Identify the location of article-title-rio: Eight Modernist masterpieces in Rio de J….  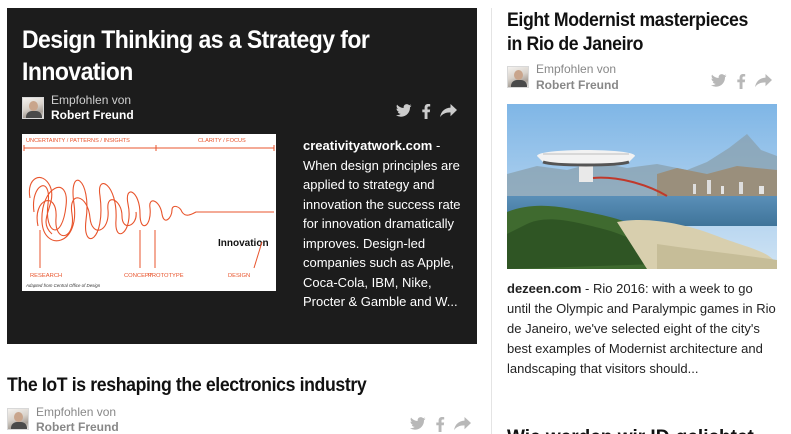
(632, 33).